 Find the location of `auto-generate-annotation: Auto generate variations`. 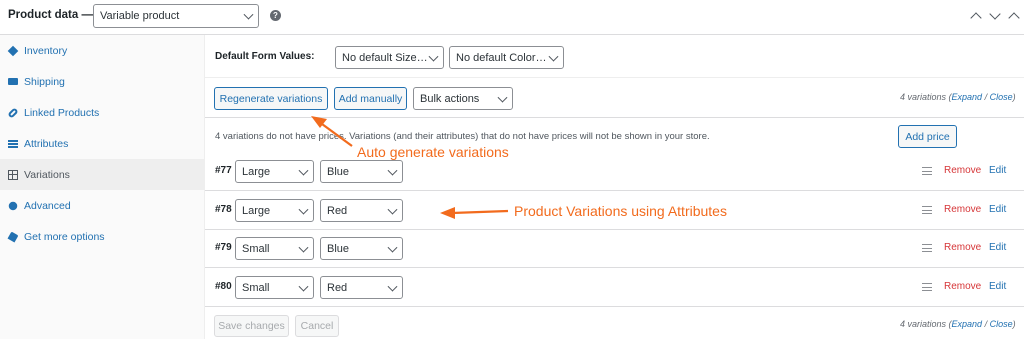

auto-generate-annotation: Auto generate variations is located at coordinates (433, 152).